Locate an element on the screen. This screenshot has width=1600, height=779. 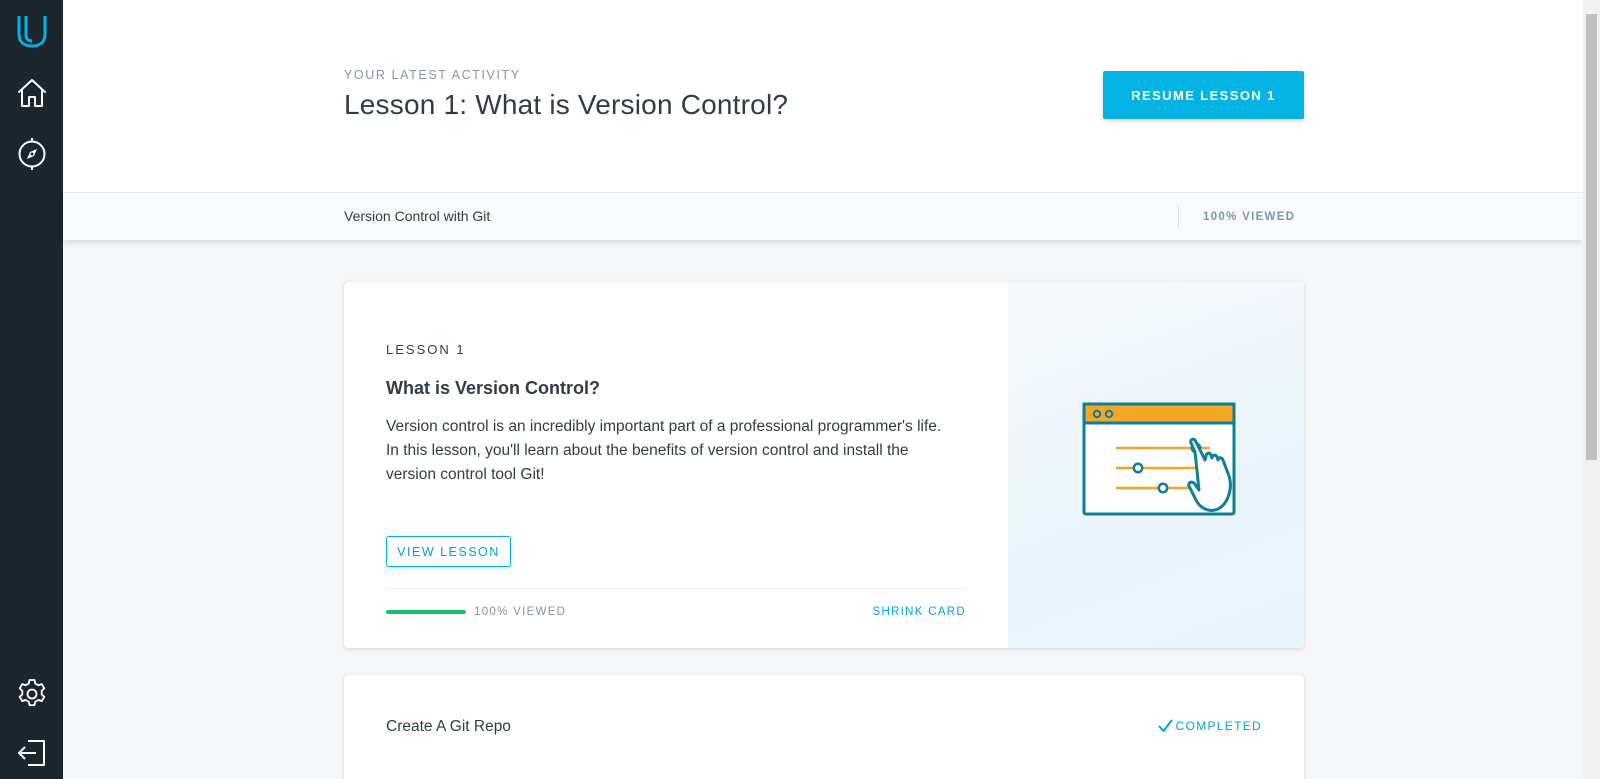
lesson-viewed-status: 100% VIEWED is located at coordinates (520, 612).